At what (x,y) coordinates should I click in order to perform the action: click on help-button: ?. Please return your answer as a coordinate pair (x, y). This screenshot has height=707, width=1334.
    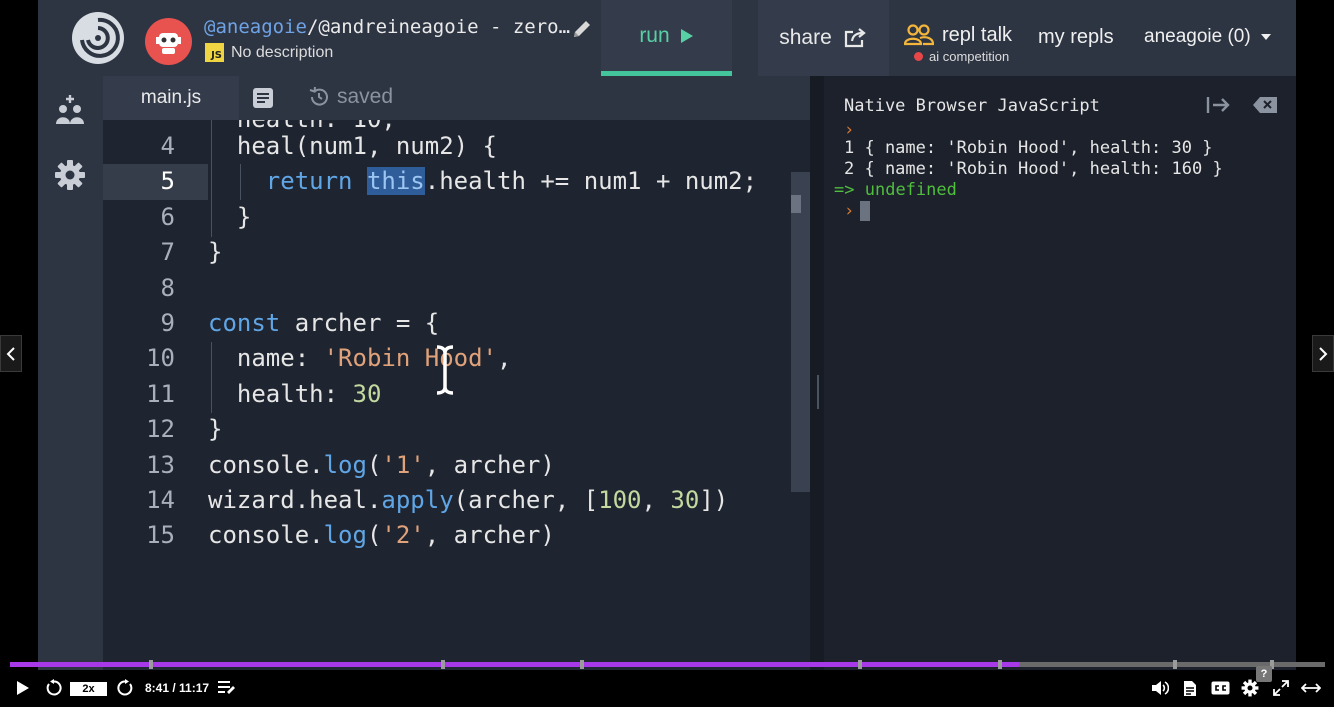
    Looking at the image, I should click on (1264, 674).